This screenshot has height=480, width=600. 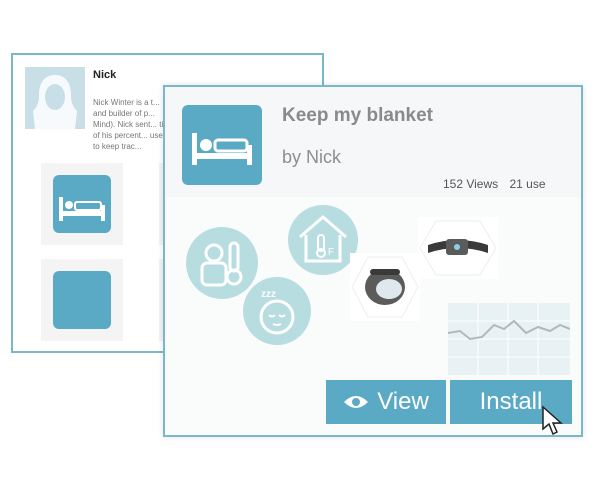 I want to click on svg-text: zzz, so click(x=268, y=294).